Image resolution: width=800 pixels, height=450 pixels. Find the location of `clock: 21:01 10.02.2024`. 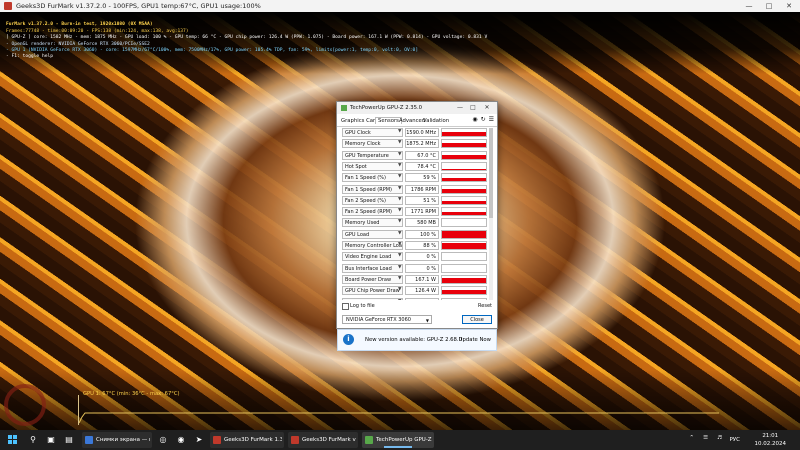

clock: 21:01 10.02.2024 is located at coordinates (771, 440).